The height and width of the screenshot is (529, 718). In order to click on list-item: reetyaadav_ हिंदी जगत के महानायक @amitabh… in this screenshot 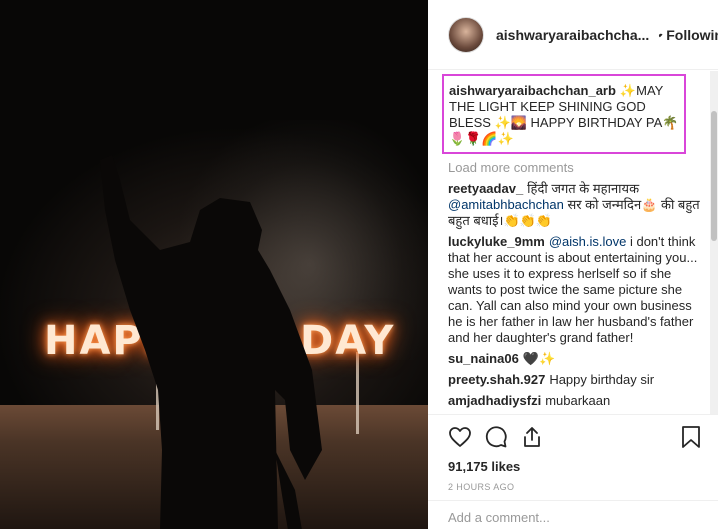, I will do `click(575, 205)`.